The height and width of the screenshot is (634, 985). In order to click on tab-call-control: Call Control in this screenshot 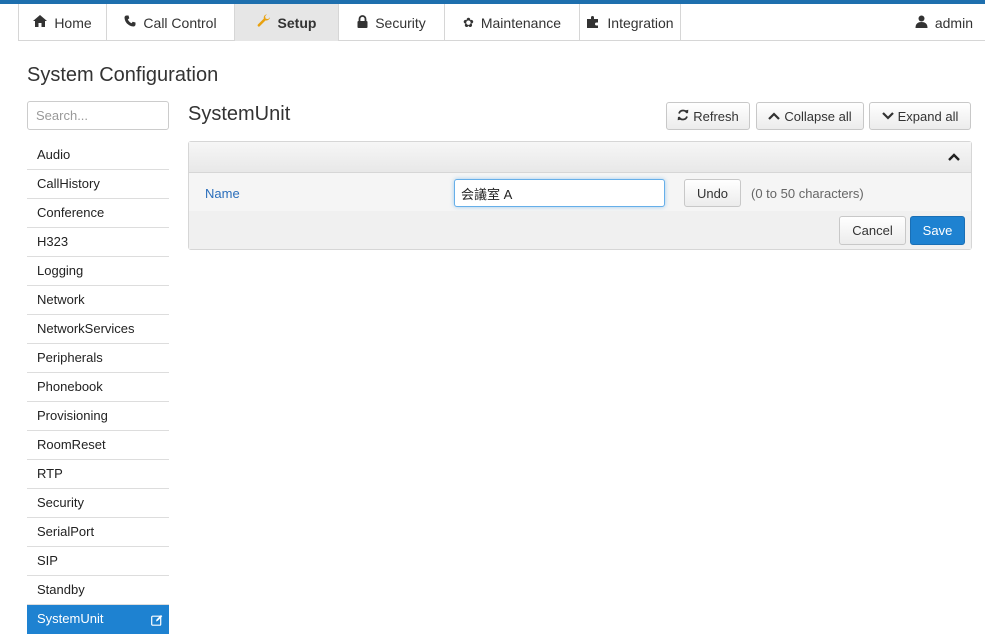, I will do `click(170, 22)`.